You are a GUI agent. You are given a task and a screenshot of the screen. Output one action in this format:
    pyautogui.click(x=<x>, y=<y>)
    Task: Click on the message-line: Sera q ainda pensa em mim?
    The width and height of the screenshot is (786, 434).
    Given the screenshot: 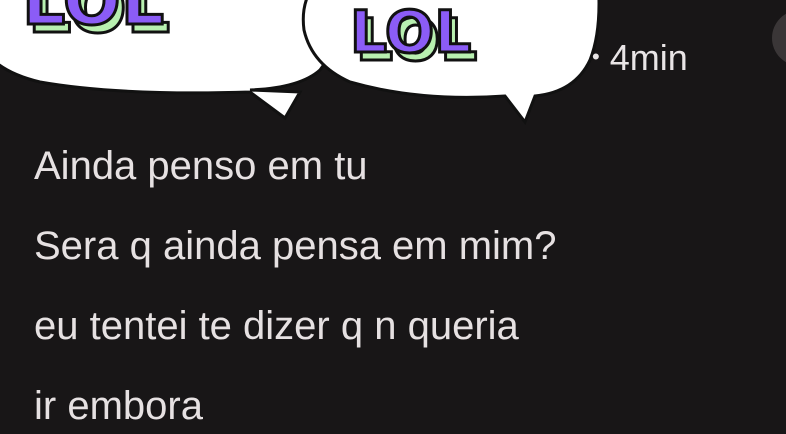 What is the action you would take?
    pyautogui.click(x=295, y=246)
    